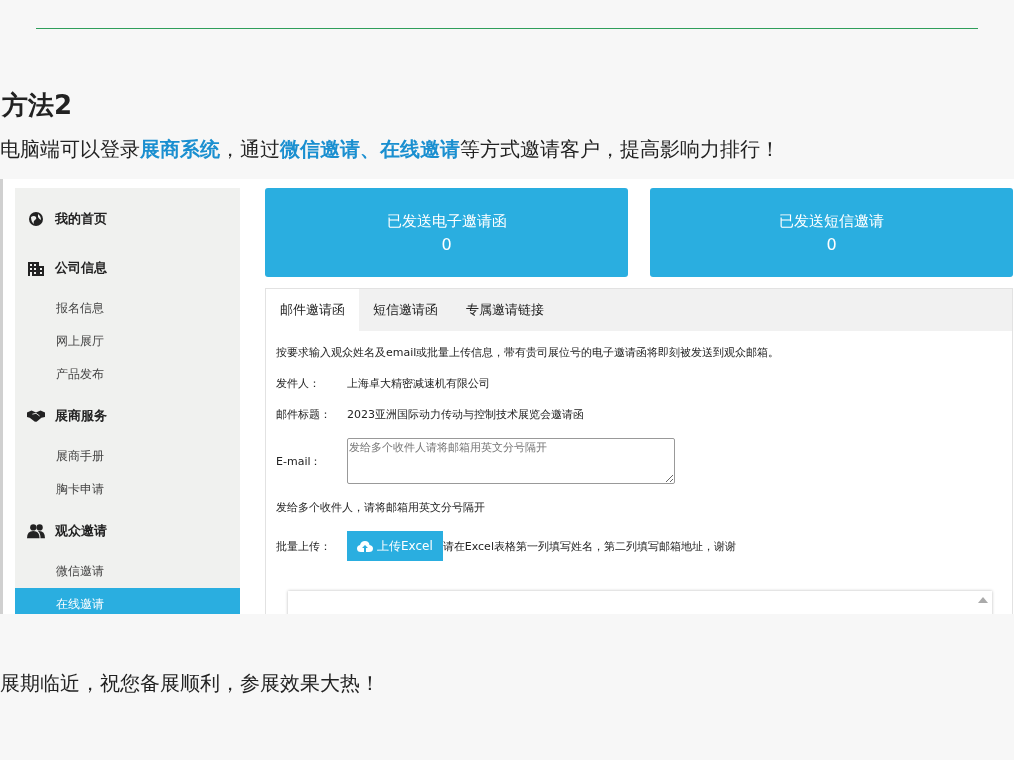 The height and width of the screenshot is (760, 1014). Describe the element at coordinates (511, 461) in the screenshot. I see `email-field: 发给多个收件人请将邮箱用英文分号隔开` at that location.